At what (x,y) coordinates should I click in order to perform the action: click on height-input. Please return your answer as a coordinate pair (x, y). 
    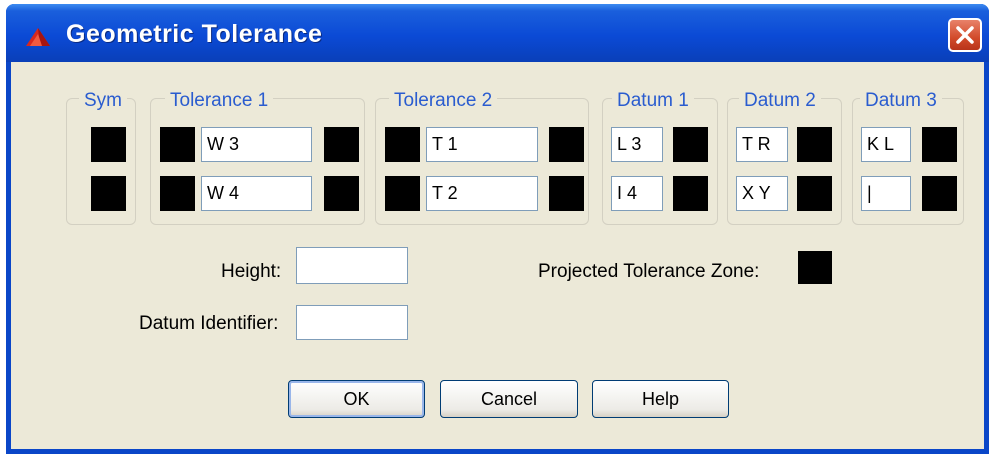
    Looking at the image, I should click on (352, 265).